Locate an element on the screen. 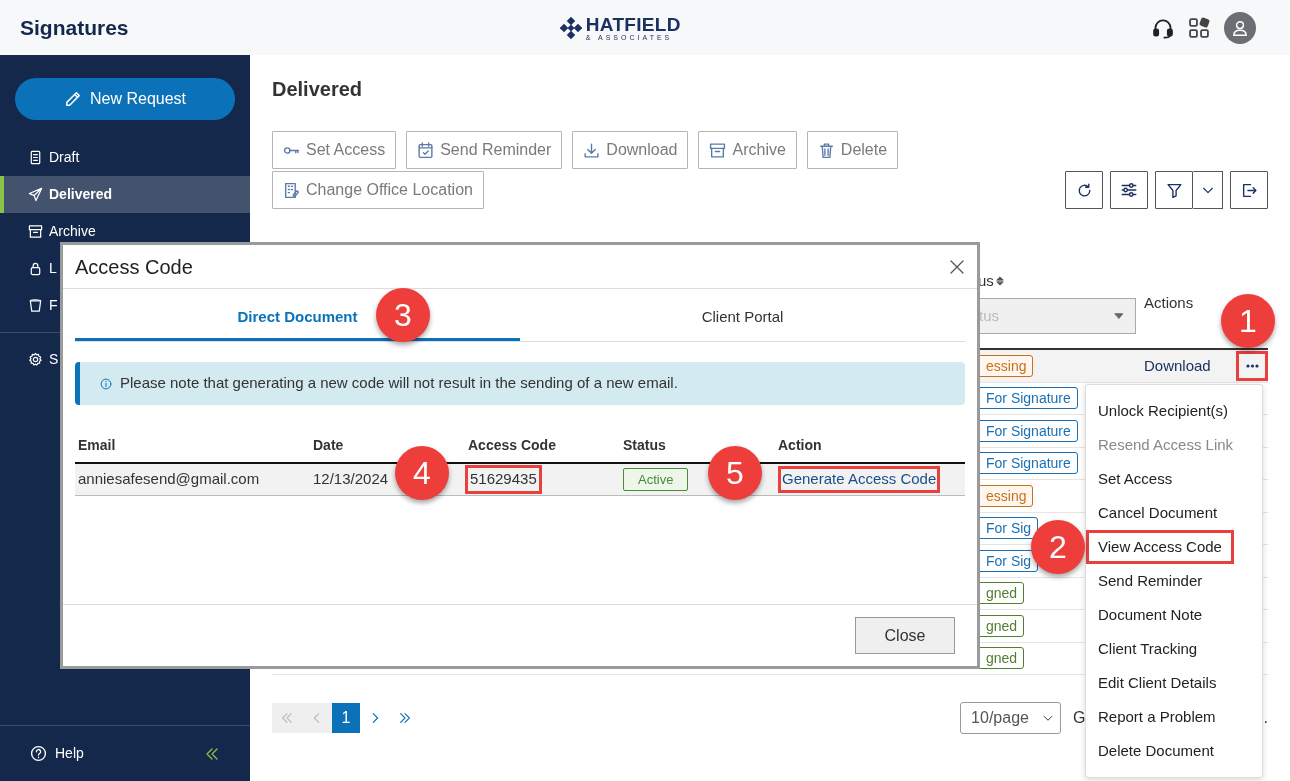 This screenshot has width=1290, height=781. dialog-title: Access Code is located at coordinates (134, 267).